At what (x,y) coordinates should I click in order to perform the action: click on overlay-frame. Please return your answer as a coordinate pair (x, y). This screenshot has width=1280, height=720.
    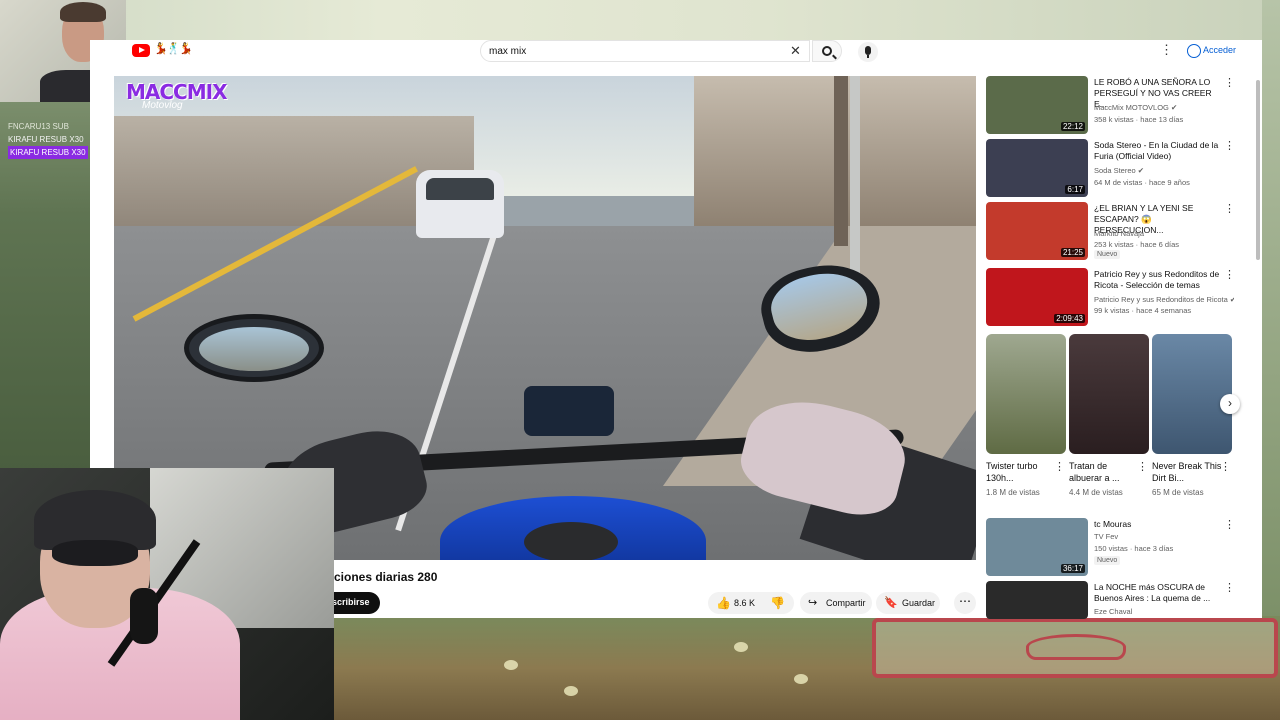
    Looking at the image, I should click on (1075, 648).